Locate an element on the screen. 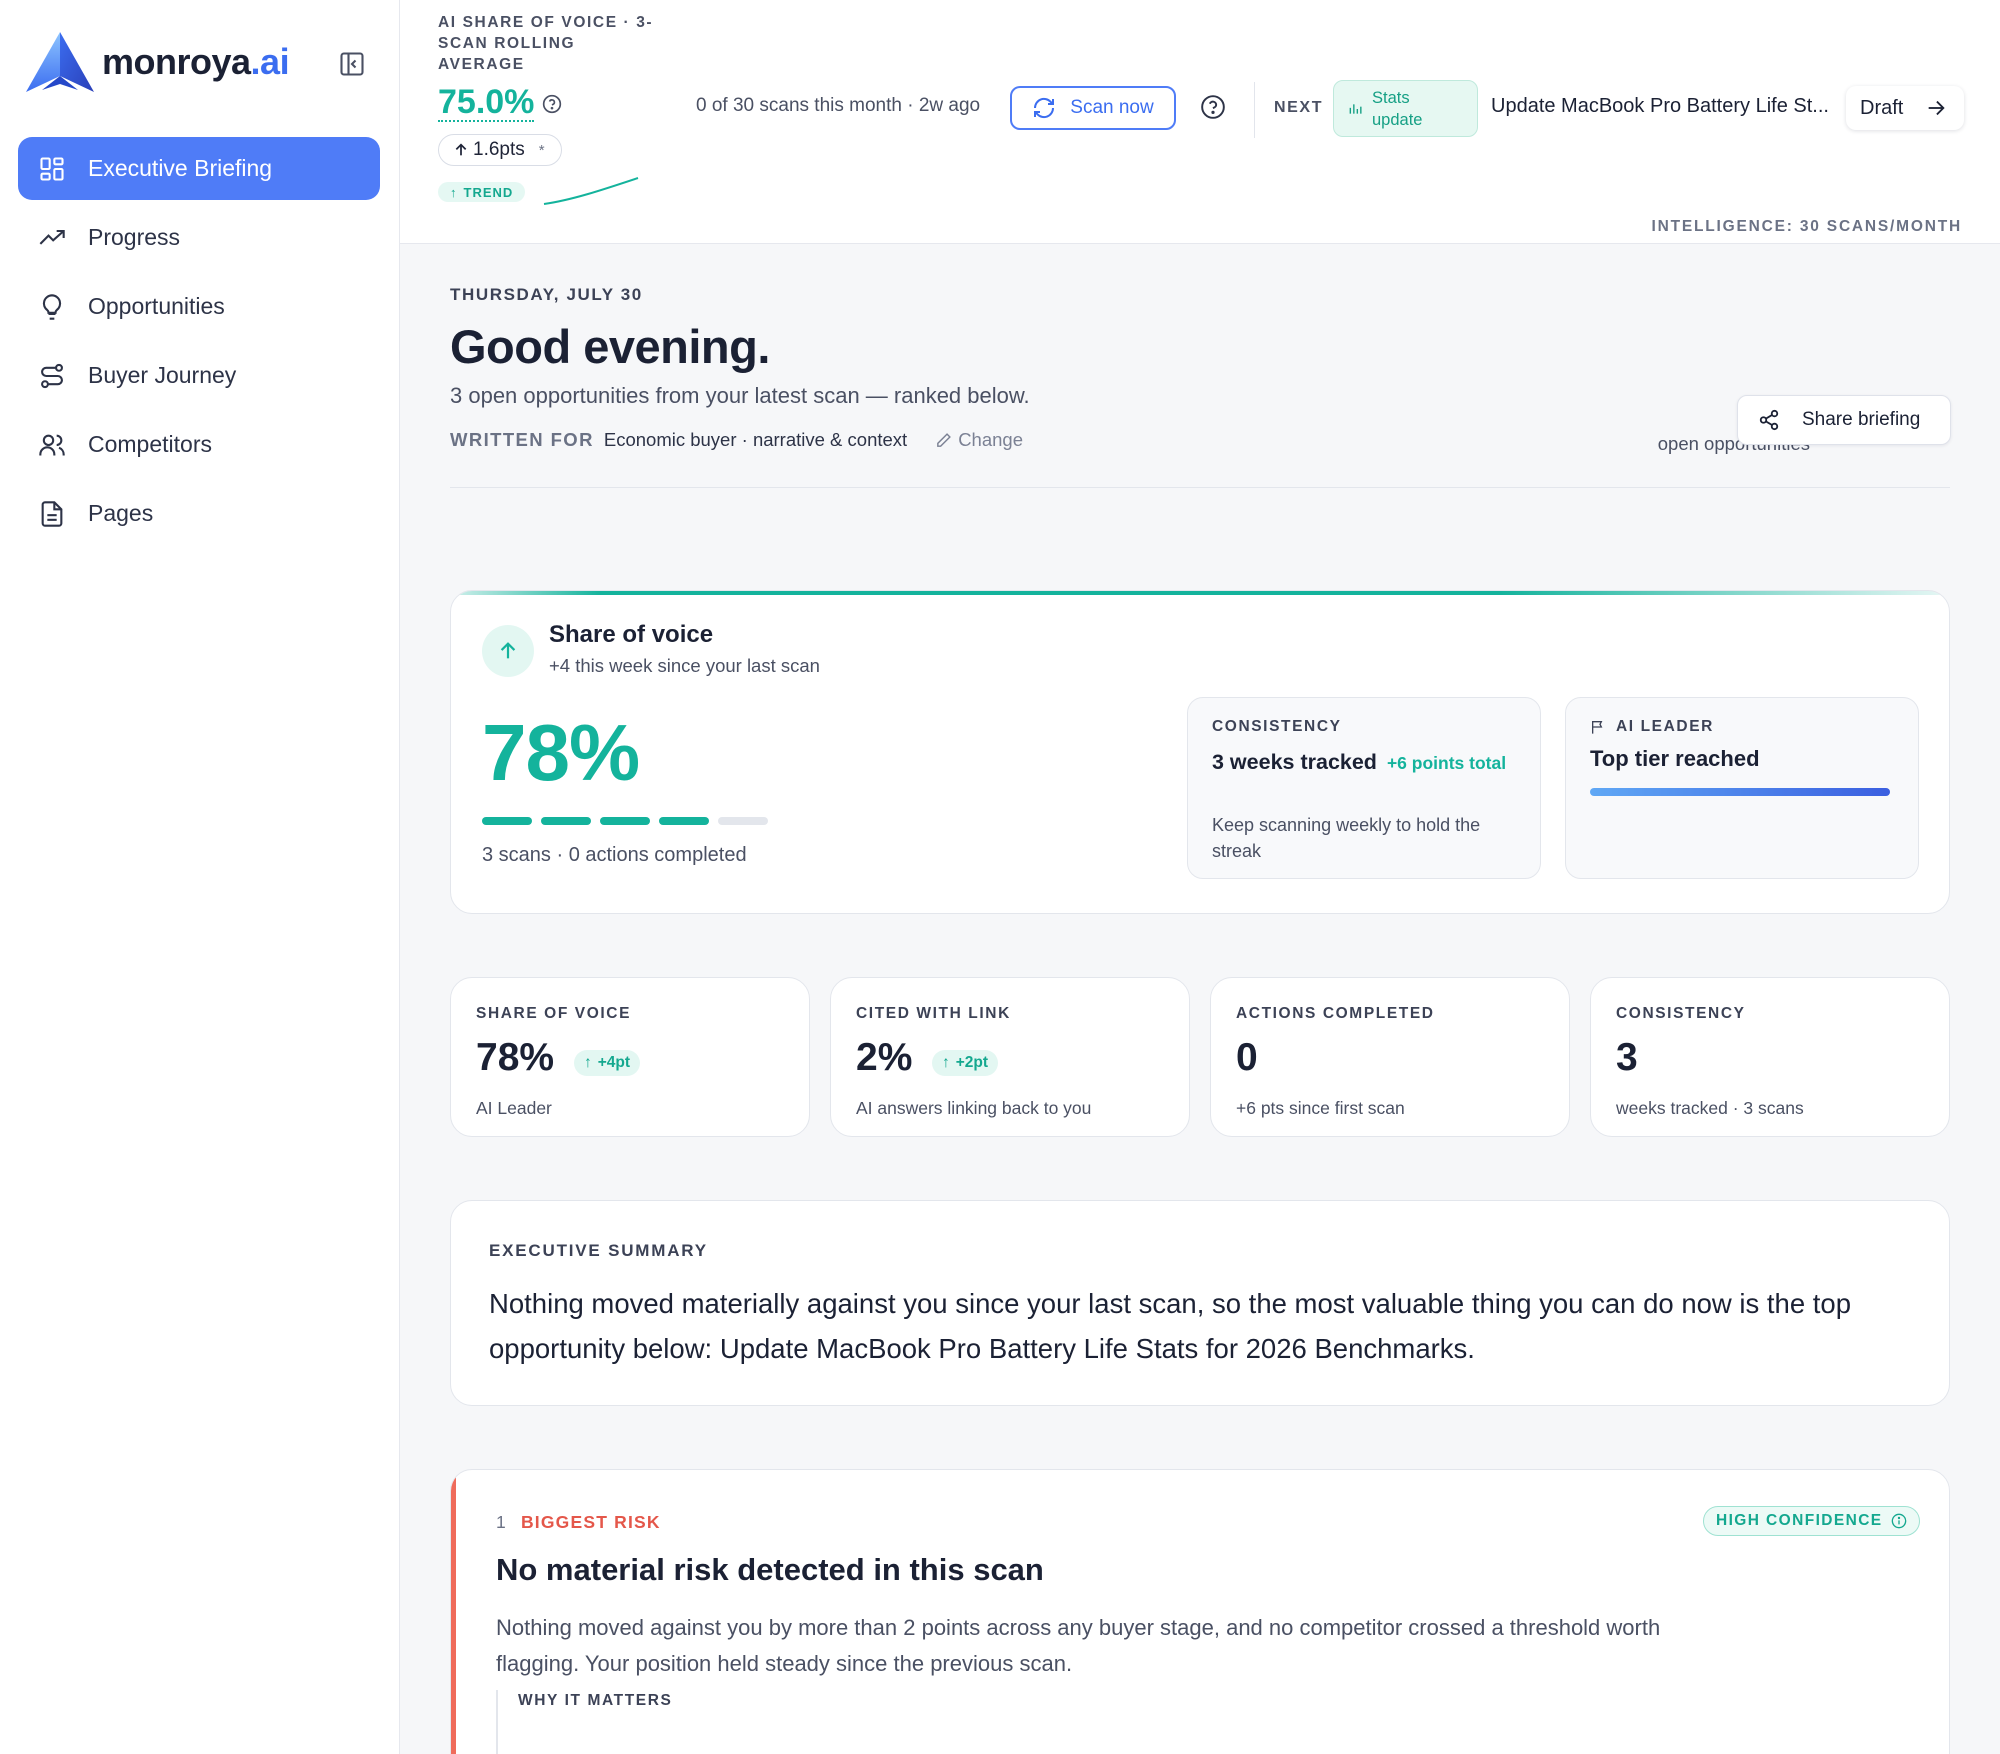 This screenshot has width=2000, height=1754. stat-note: AI Leader is located at coordinates (514, 1108).